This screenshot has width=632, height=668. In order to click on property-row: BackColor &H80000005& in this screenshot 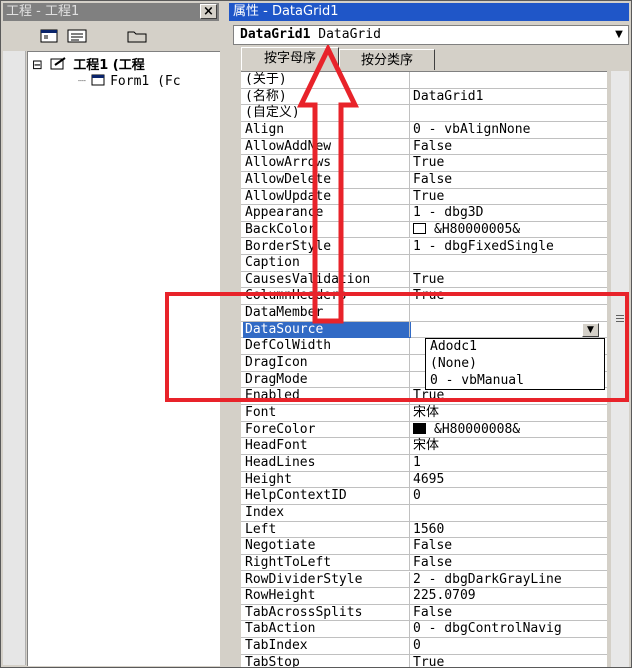, I will do `click(424, 230)`.